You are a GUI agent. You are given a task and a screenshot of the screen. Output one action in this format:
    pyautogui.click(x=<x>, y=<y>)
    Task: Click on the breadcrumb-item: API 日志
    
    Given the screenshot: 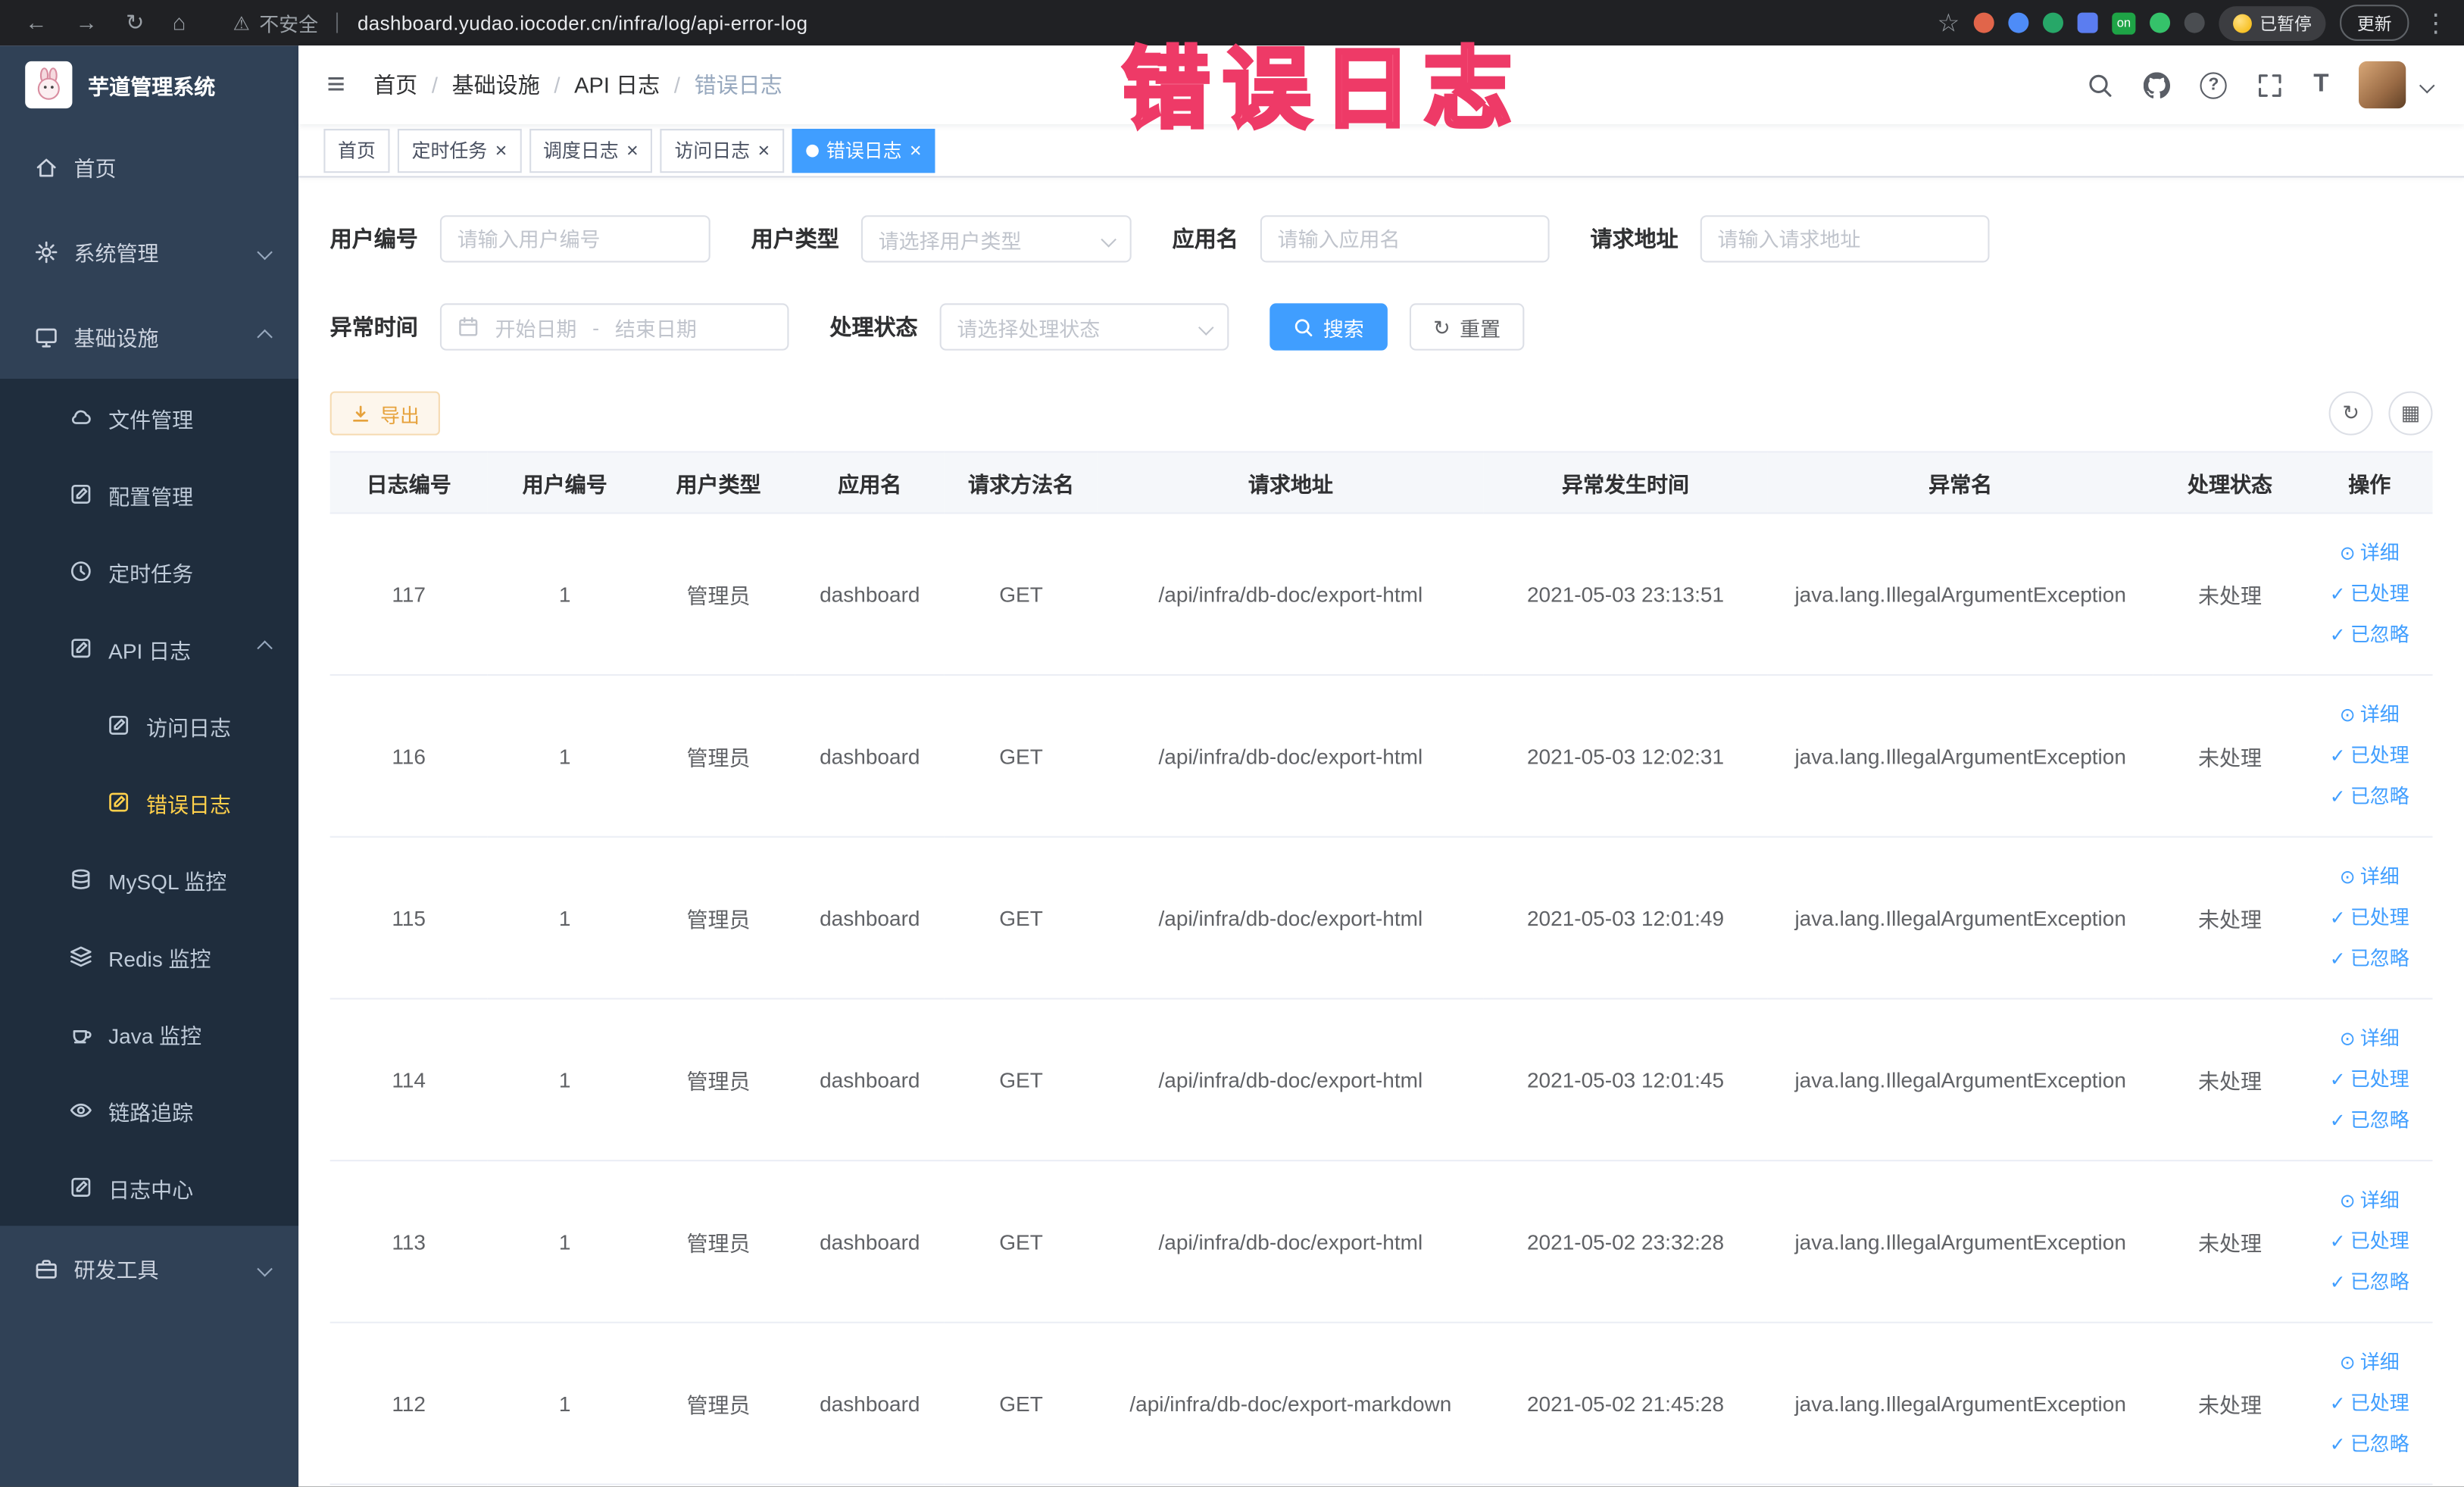 What is the action you would take?
    pyautogui.click(x=617, y=84)
    